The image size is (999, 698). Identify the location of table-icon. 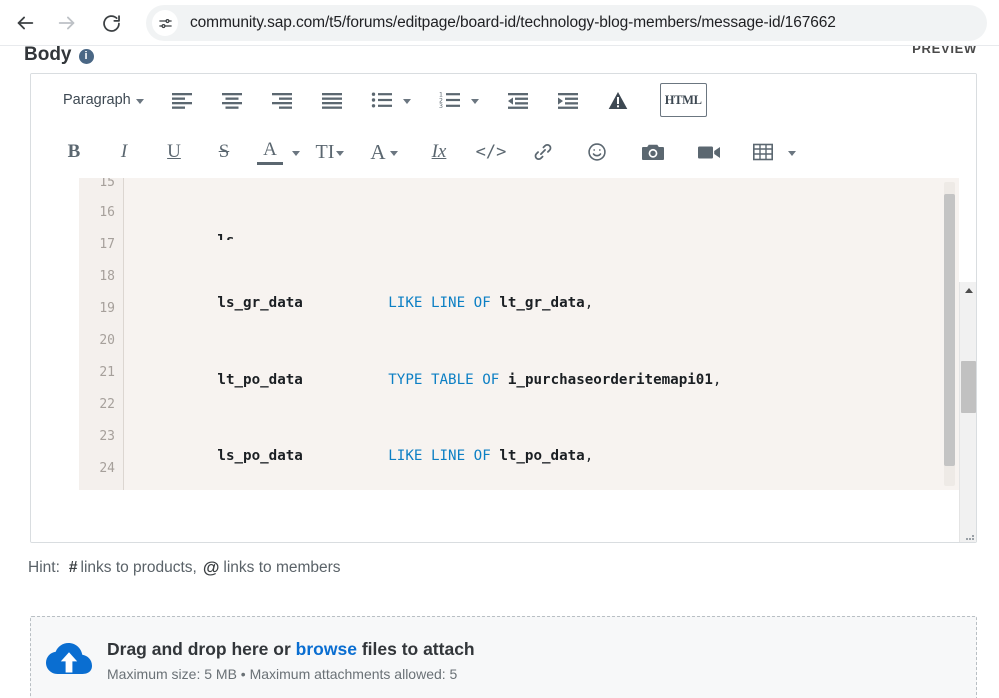
(763, 152).